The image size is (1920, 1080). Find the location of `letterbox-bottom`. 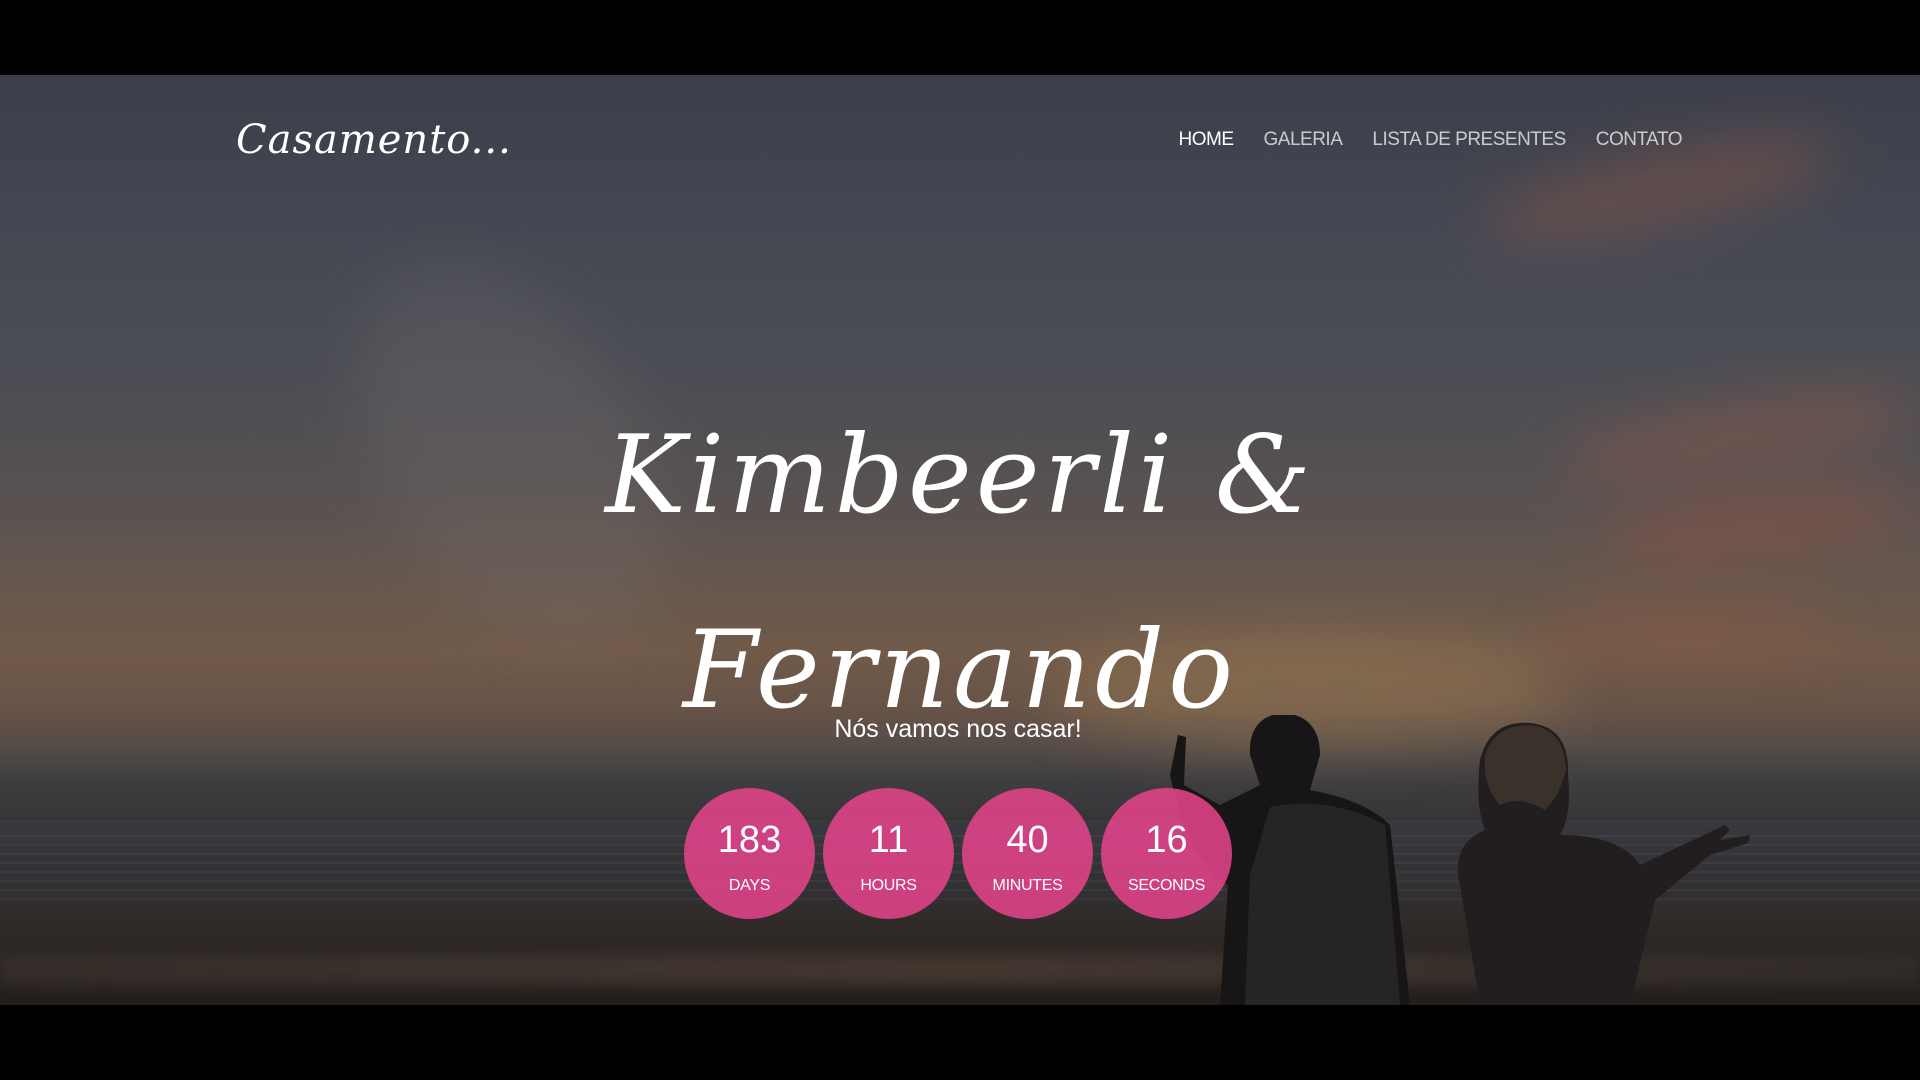

letterbox-bottom is located at coordinates (960, 1042).